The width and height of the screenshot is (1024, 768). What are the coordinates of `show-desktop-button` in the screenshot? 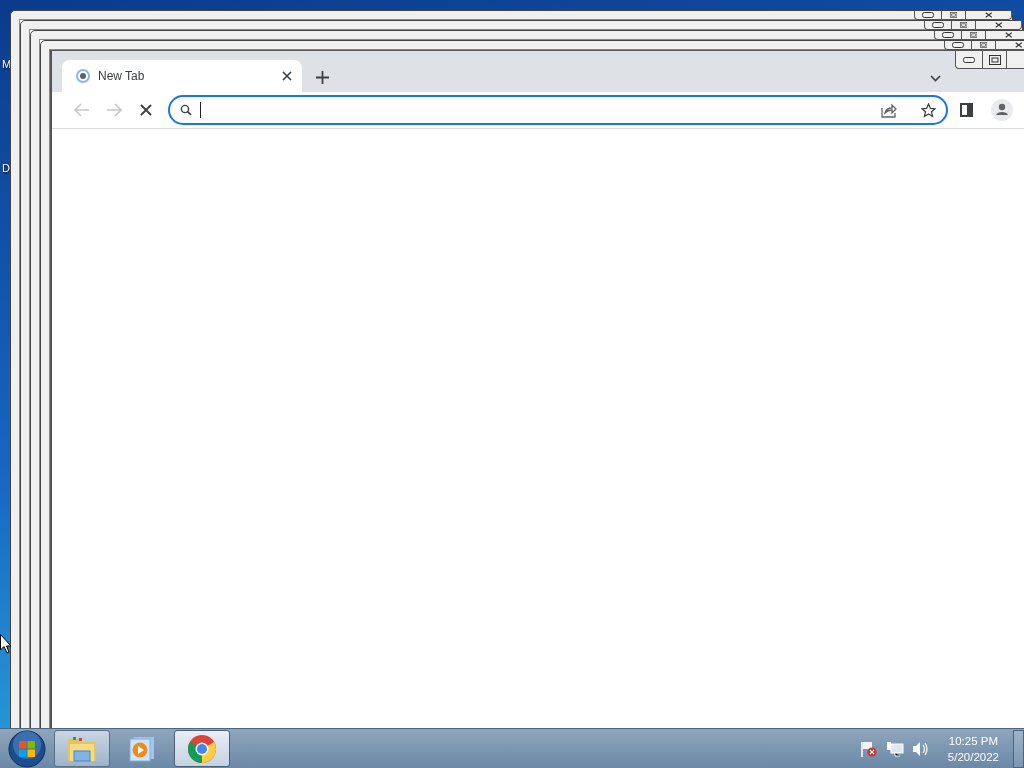 It's located at (1018, 748).